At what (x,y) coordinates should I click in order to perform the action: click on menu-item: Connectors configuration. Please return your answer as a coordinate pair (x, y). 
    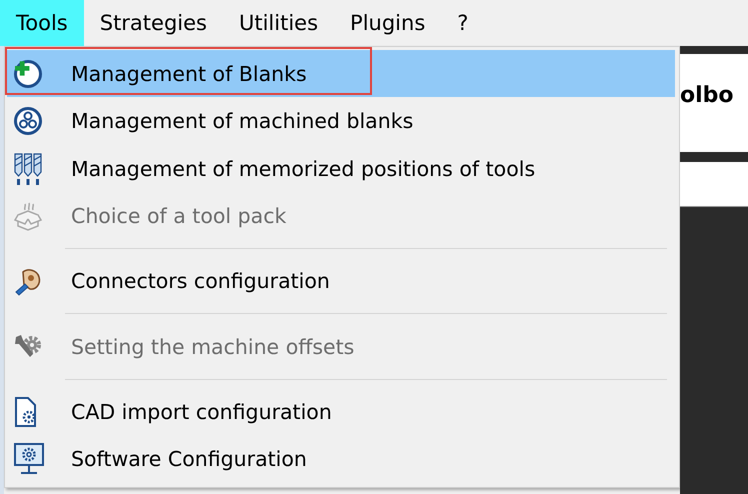
    Looking at the image, I should click on (341, 282).